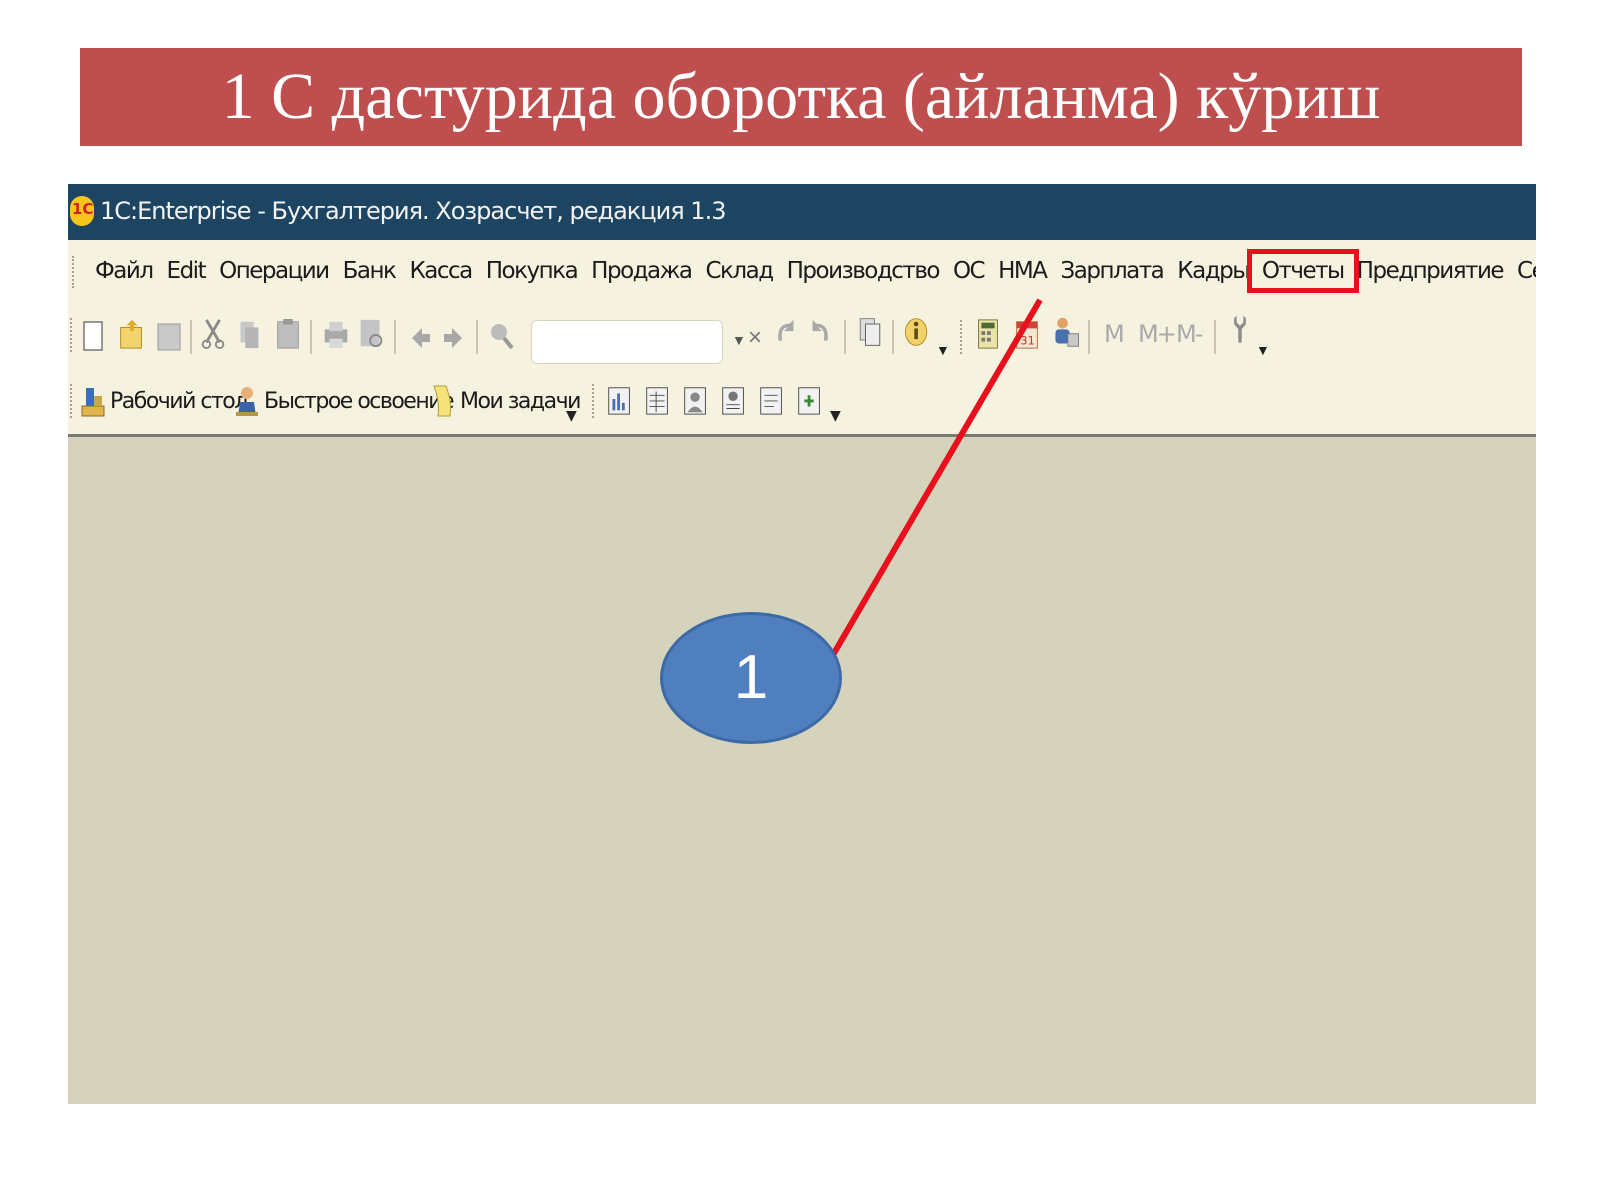  I want to click on new-document-icon, so click(93, 336).